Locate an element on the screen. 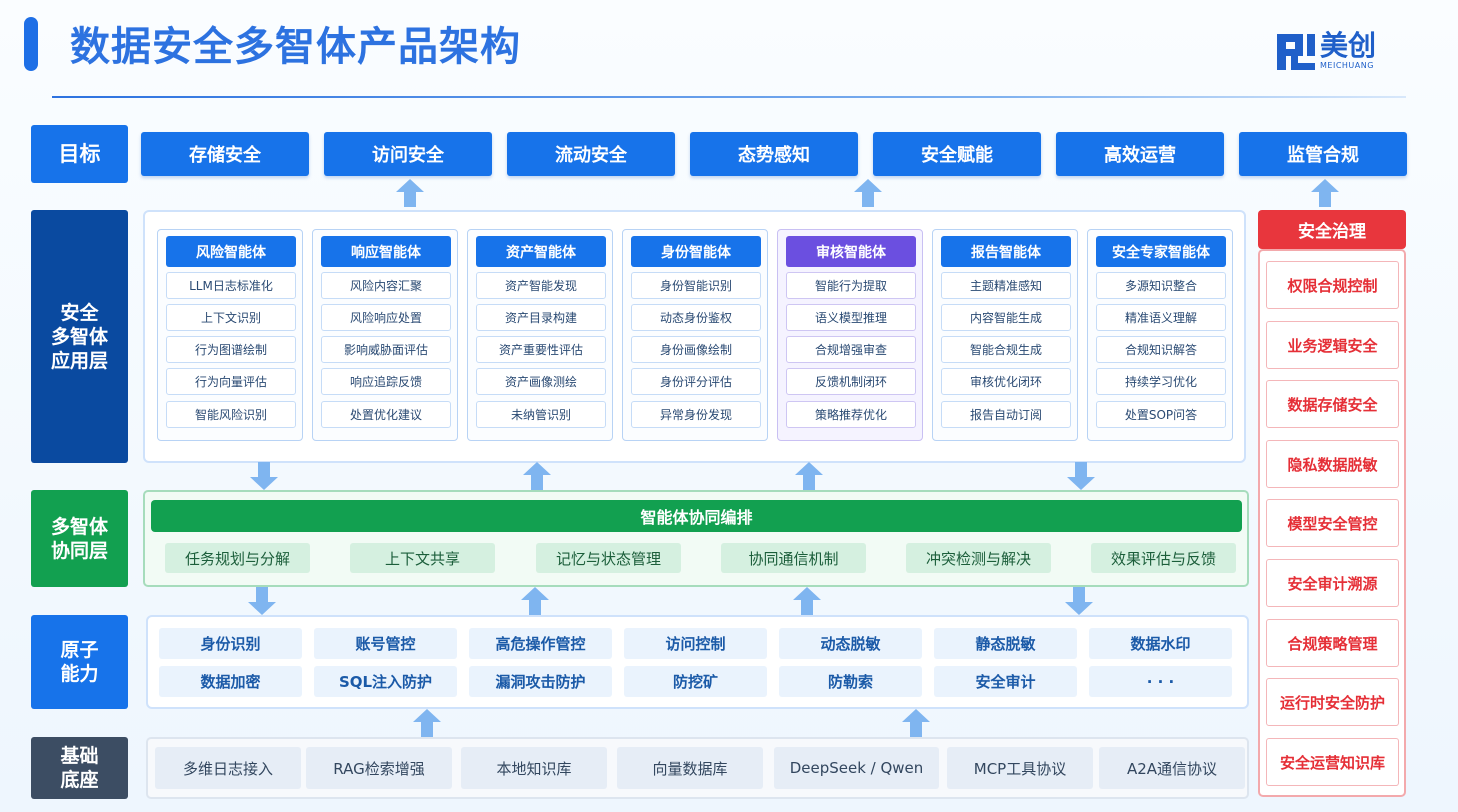  goal-item: 高效运营 is located at coordinates (1140, 154).